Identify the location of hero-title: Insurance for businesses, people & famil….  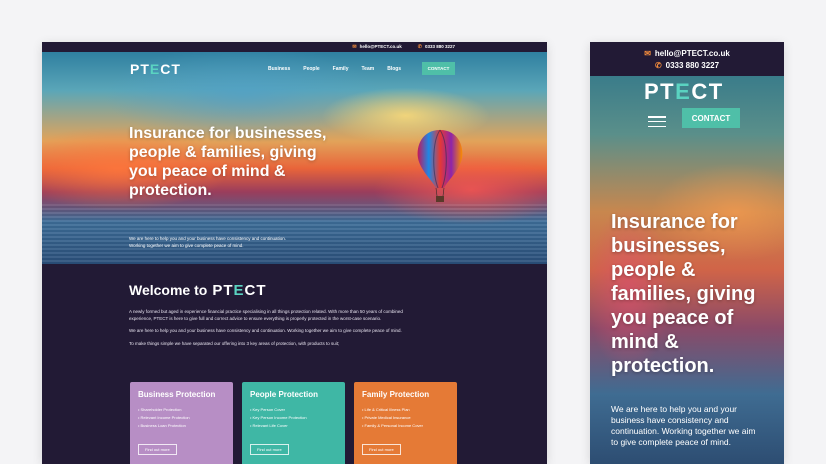
(228, 162).